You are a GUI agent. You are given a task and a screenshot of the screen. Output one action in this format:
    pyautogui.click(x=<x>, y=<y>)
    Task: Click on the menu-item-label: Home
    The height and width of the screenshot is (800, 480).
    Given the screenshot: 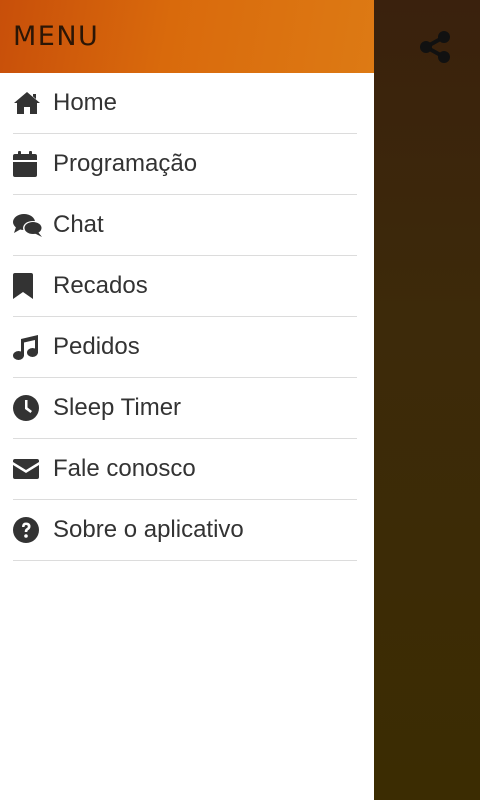 What is the action you would take?
    pyautogui.click(x=85, y=102)
    